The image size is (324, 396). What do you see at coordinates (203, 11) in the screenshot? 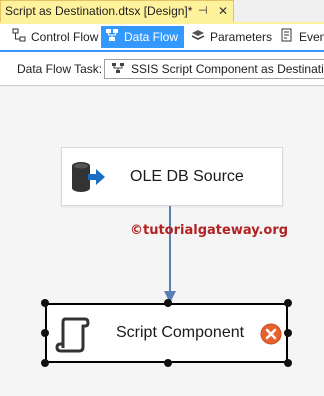
I see `pin-icon: ⊣` at bounding box center [203, 11].